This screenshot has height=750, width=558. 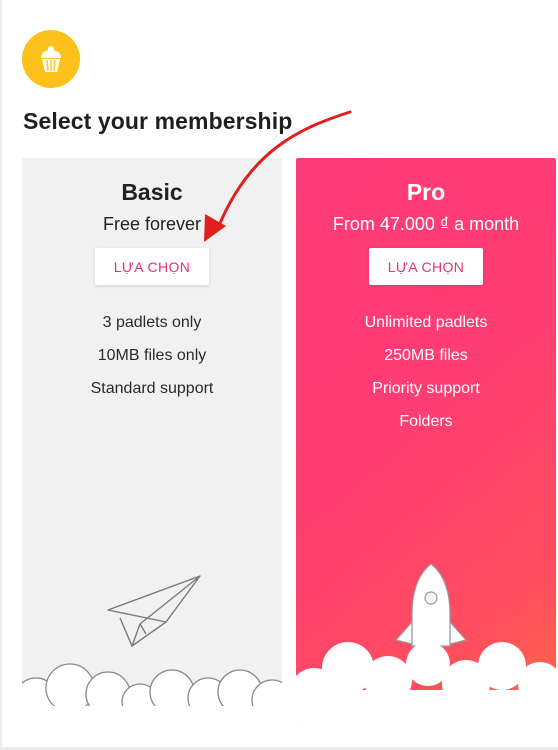 What do you see at coordinates (152, 224) in the screenshot?
I see `plan-price: Free forever` at bounding box center [152, 224].